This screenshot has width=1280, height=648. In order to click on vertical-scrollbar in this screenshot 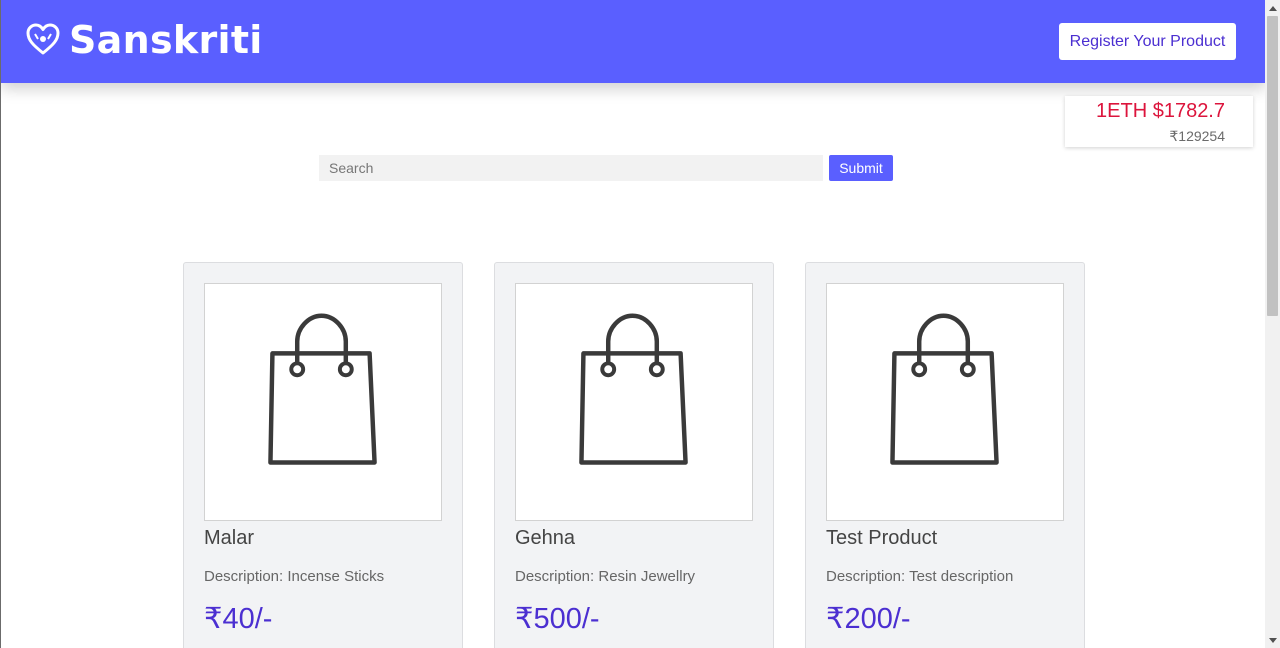, I will do `click(1272, 324)`.